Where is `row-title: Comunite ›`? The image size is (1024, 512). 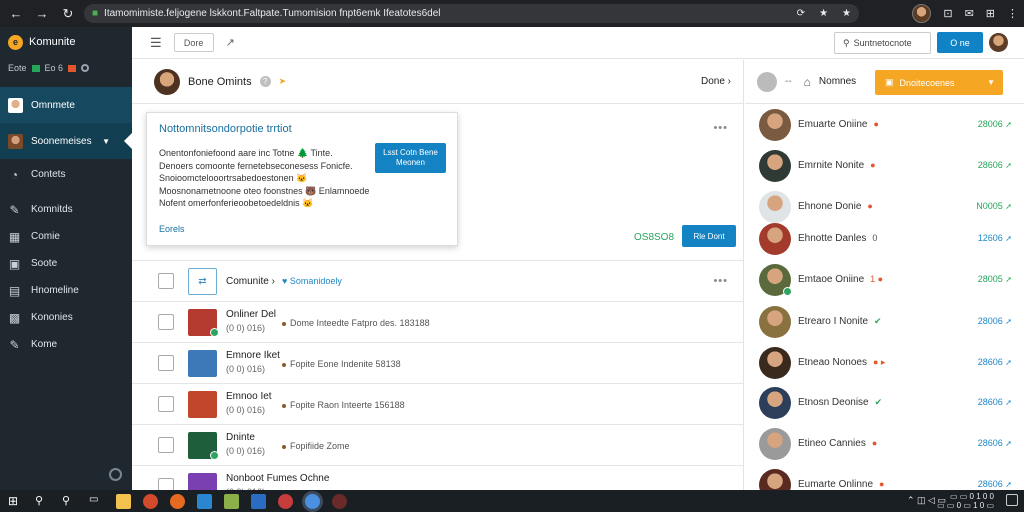 row-title: Comunite › is located at coordinates (250, 281).